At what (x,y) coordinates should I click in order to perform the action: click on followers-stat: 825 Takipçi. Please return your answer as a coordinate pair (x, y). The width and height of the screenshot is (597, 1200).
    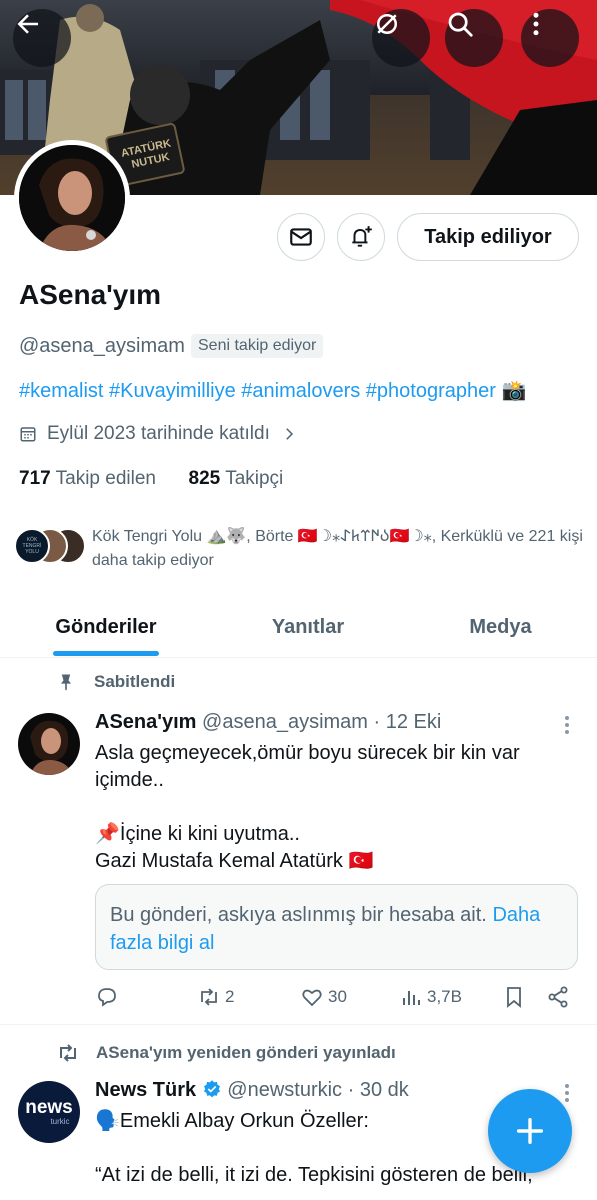
    Looking at the image, I should click on (236, 478).